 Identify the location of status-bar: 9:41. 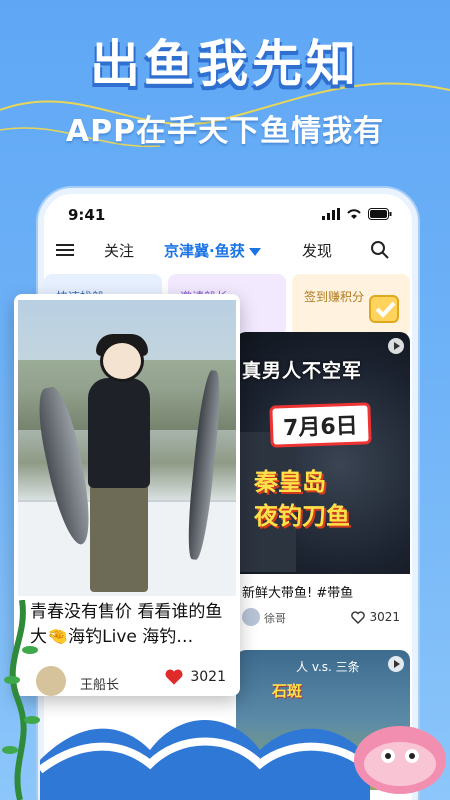
(228, 214).